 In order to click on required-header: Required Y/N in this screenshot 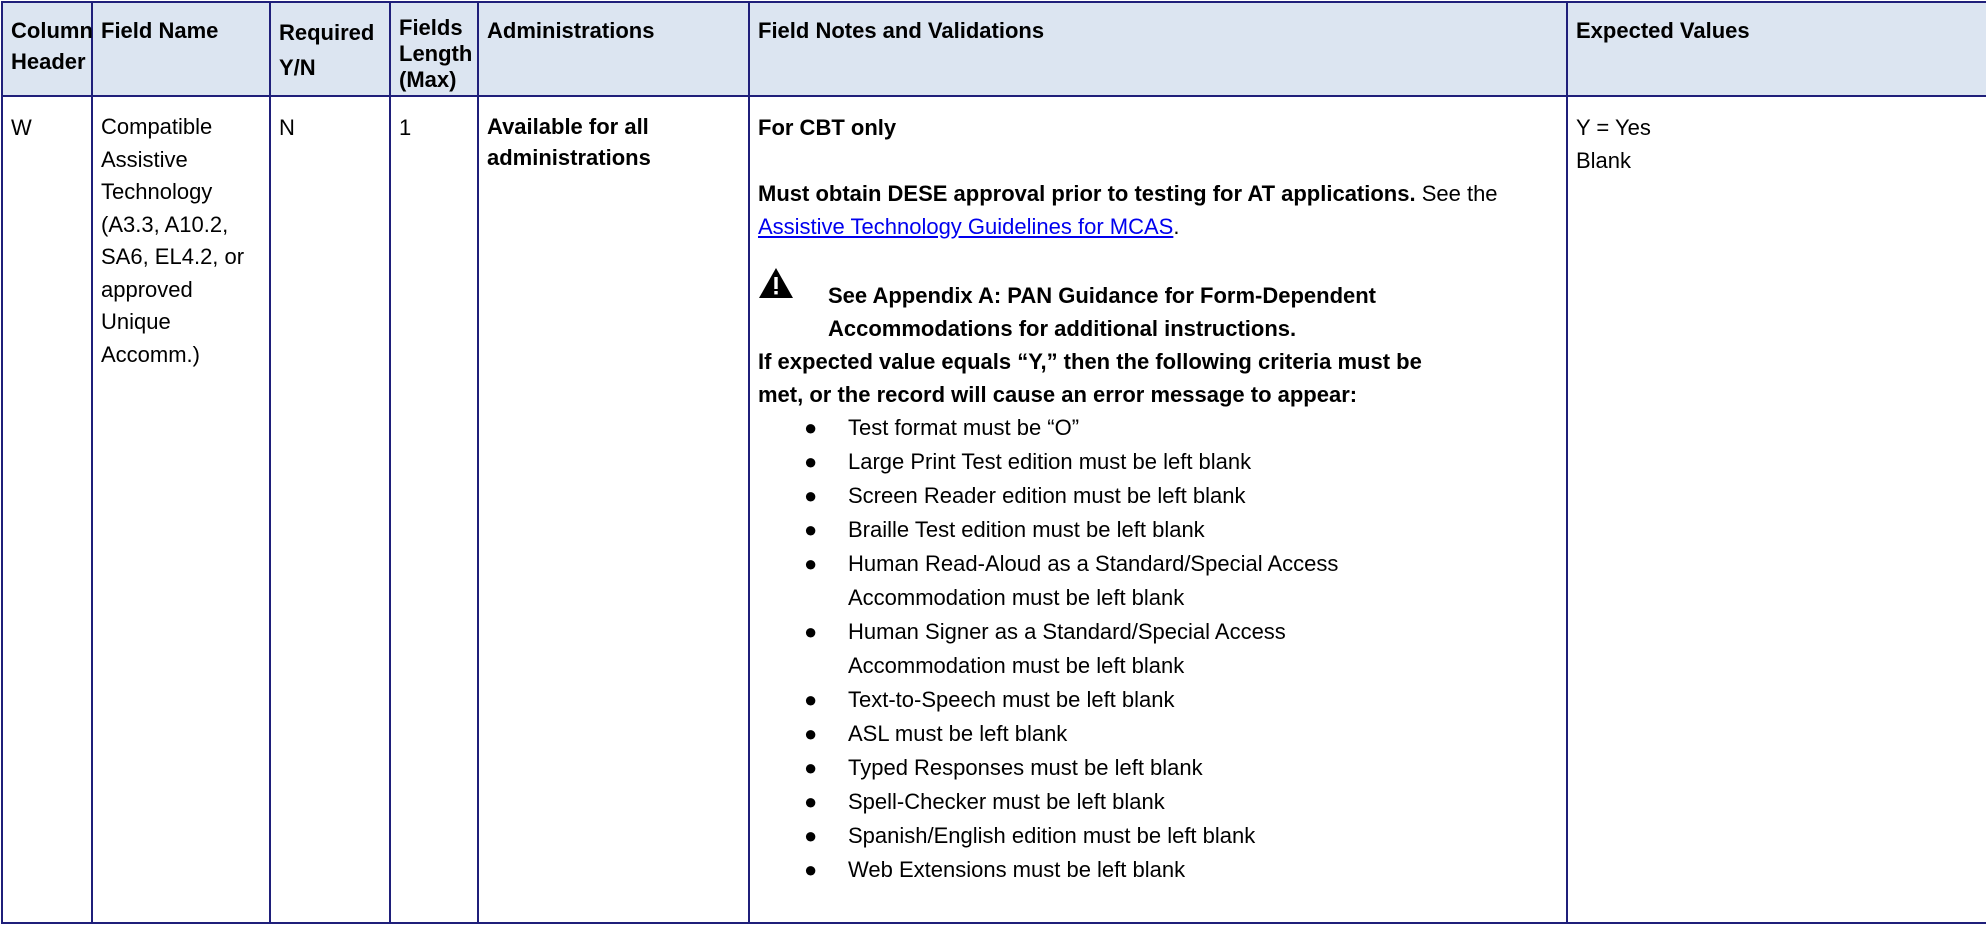, I will do `click(330, 49)`.